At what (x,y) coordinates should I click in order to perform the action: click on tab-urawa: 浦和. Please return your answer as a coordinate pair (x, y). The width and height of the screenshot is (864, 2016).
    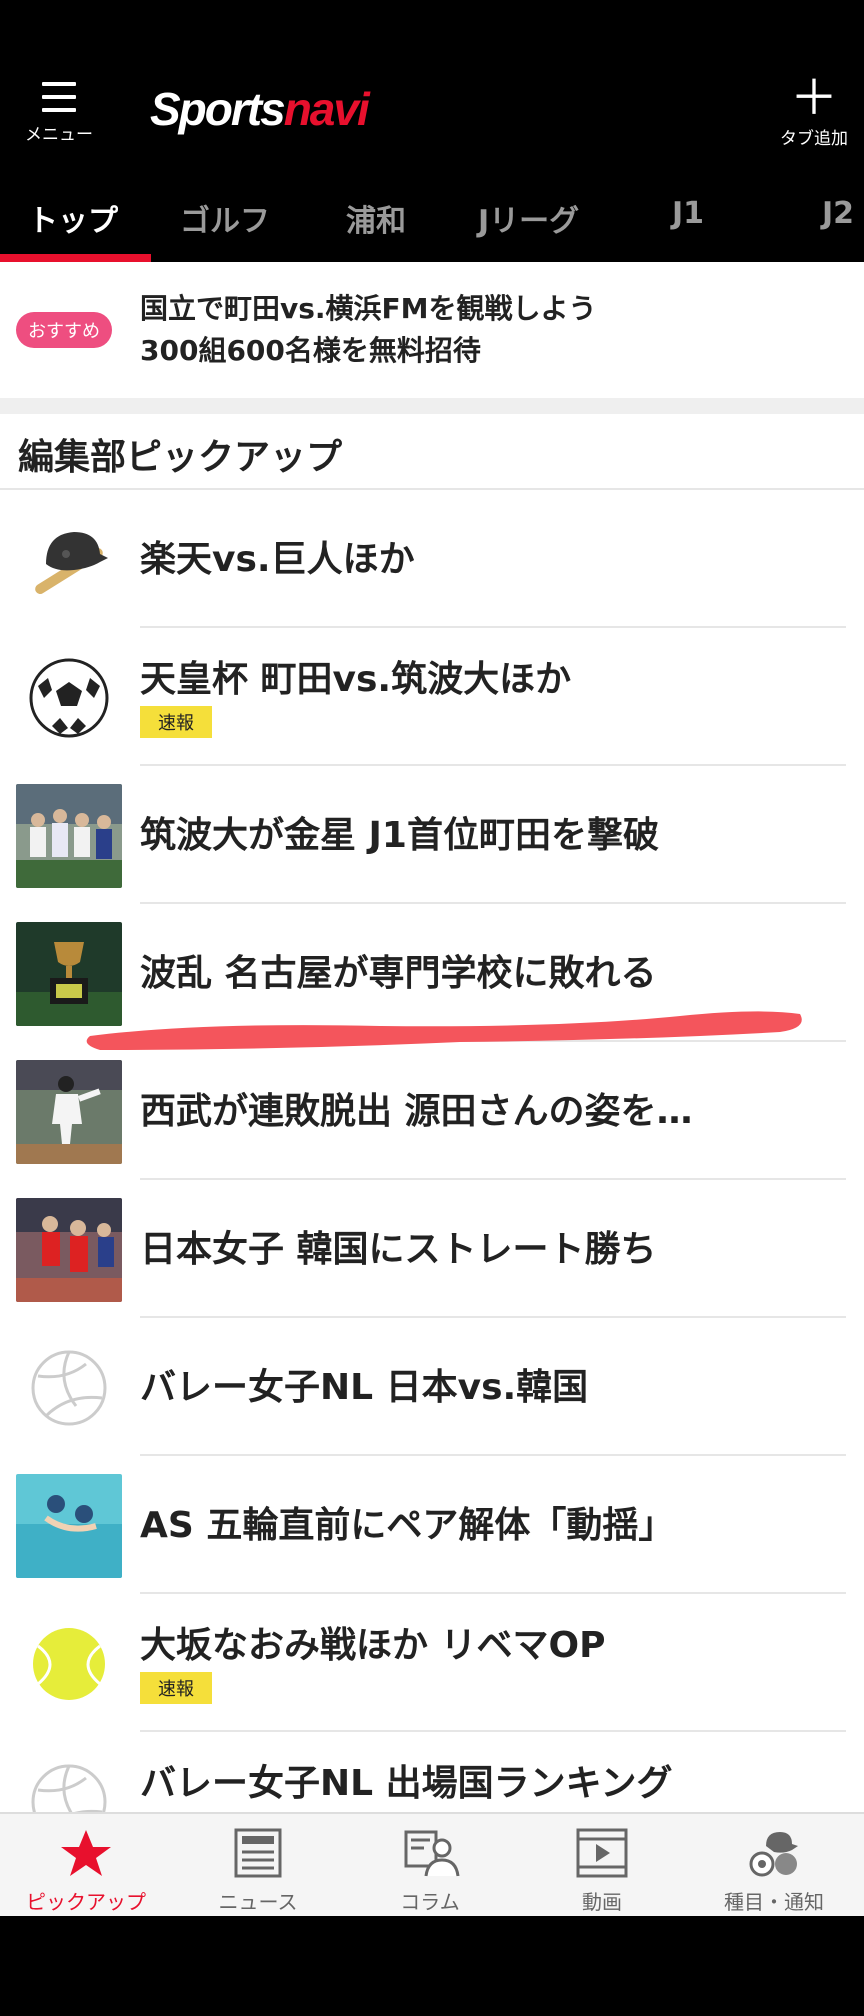
    Looking at the image, I should click on (376, 218).